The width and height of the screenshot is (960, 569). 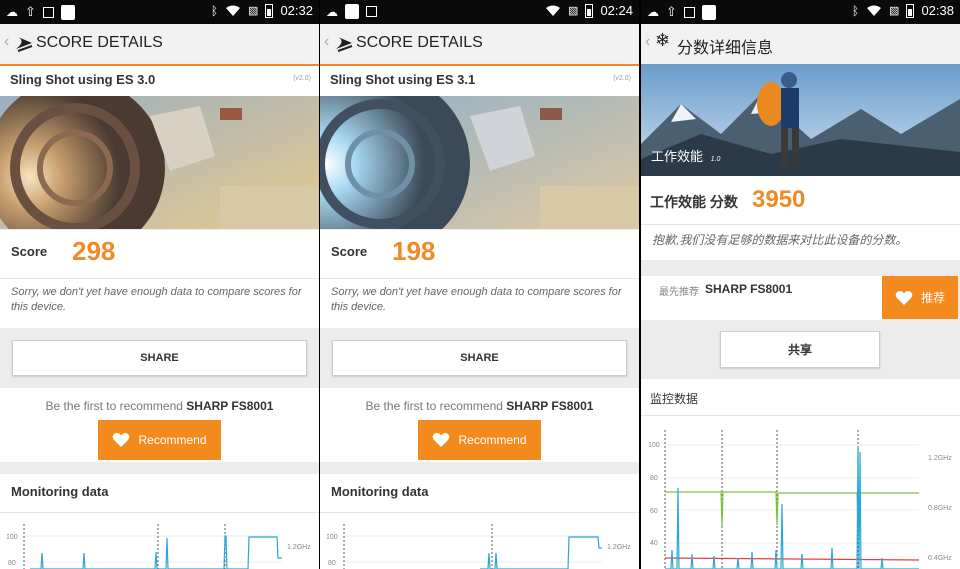 What do you see at coordinates (792, 559) in the screenshot?
I see `temperature-series` at bounding box center [792, 559].